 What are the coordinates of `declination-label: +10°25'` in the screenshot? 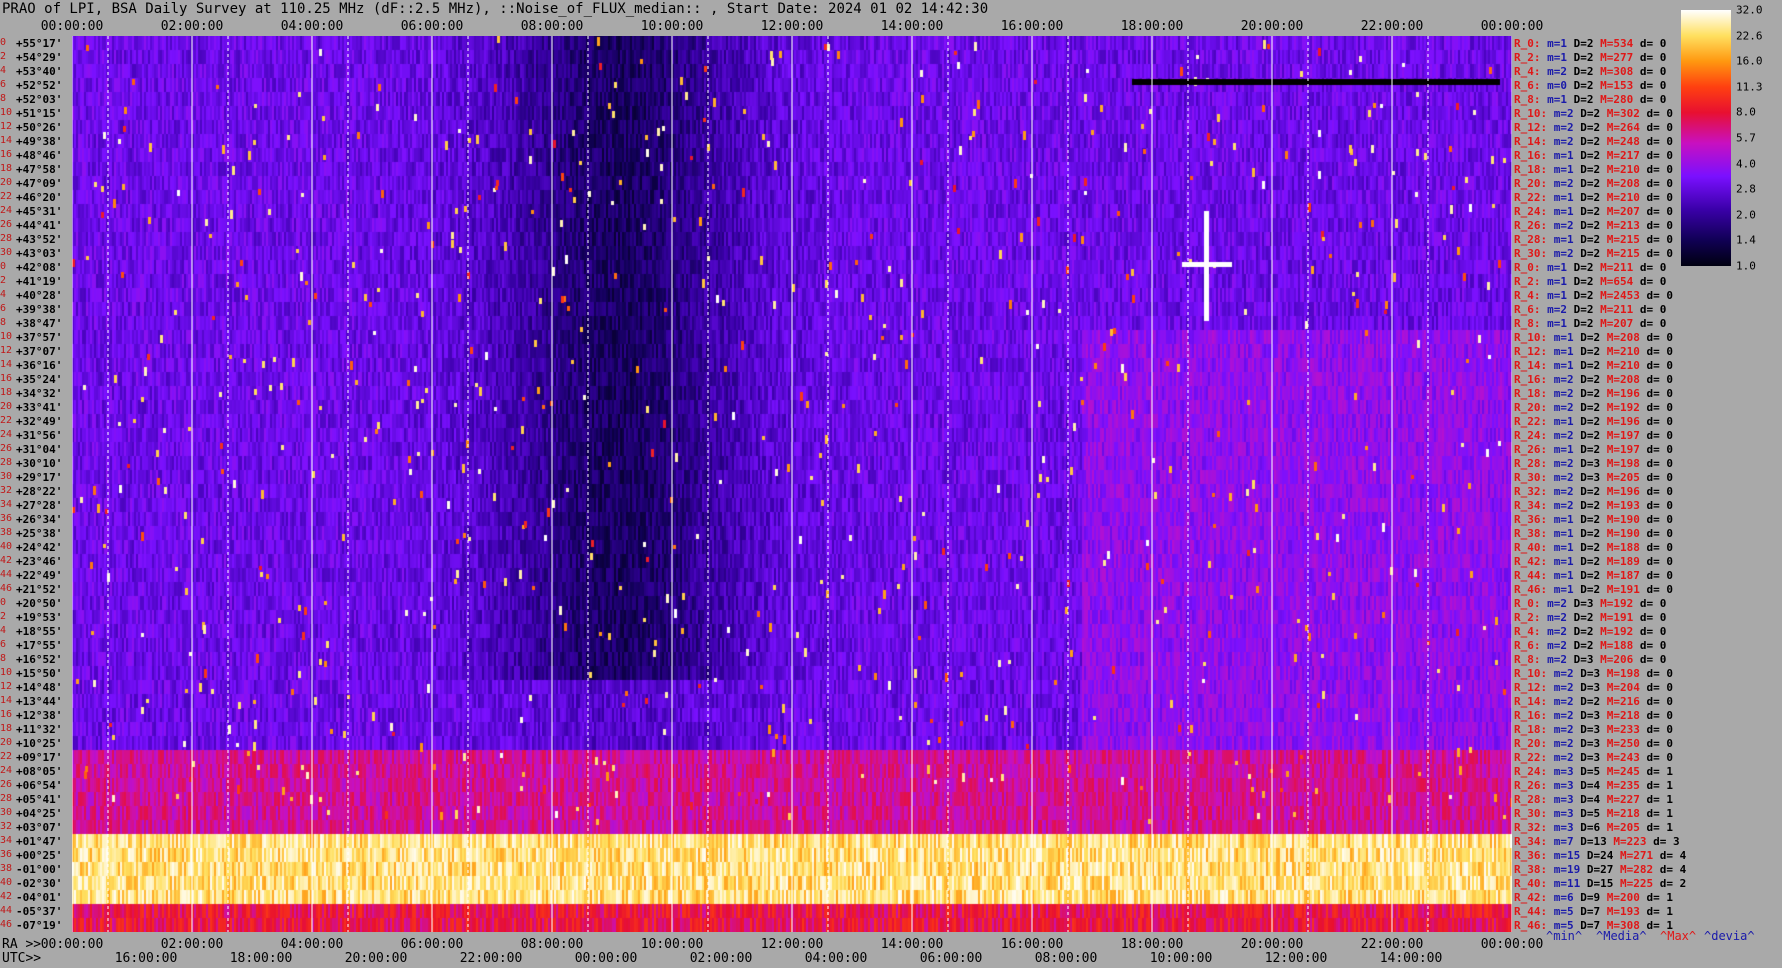 It's located at (39, 743).